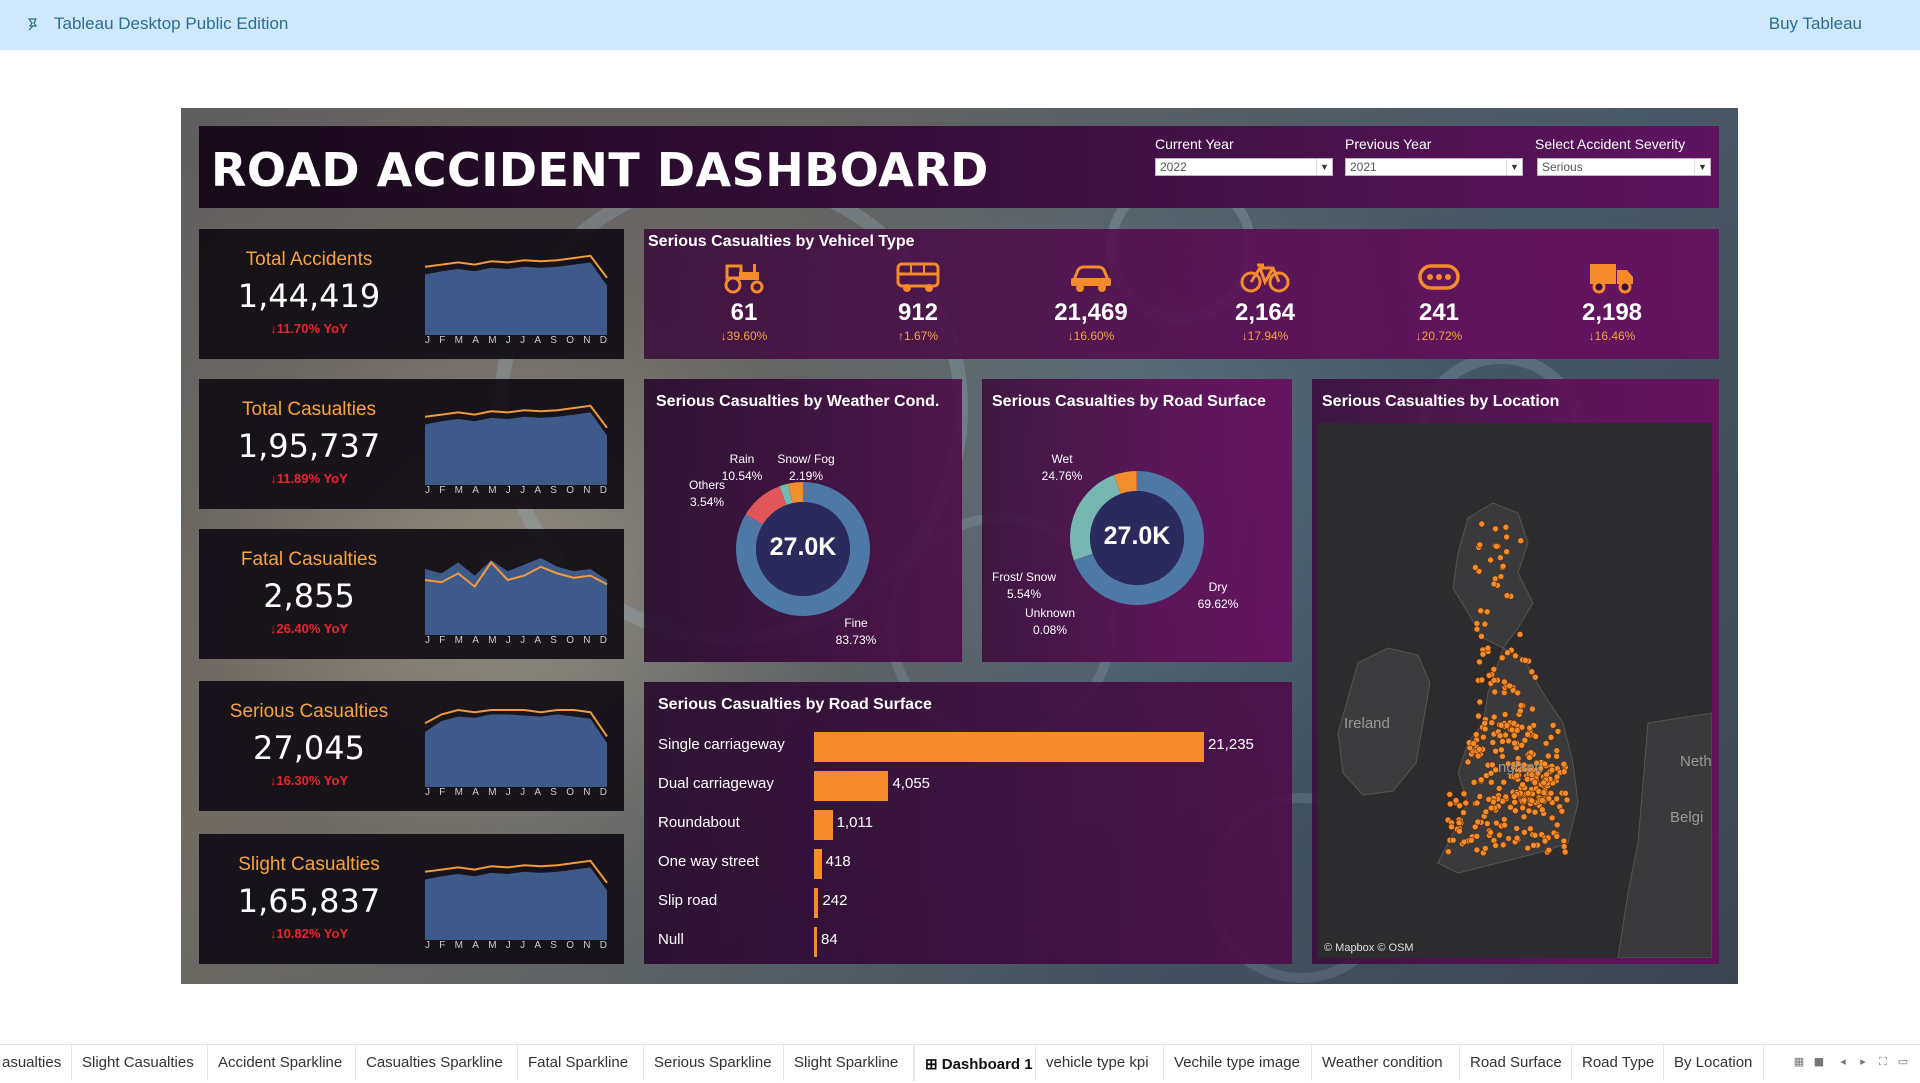 This screenshot has height=1083, width=1920. What do you see at coordinates (1624, 167) in the screenshot?
I see `severity-select: Serious ▼` at bounding box center [1624, 167].